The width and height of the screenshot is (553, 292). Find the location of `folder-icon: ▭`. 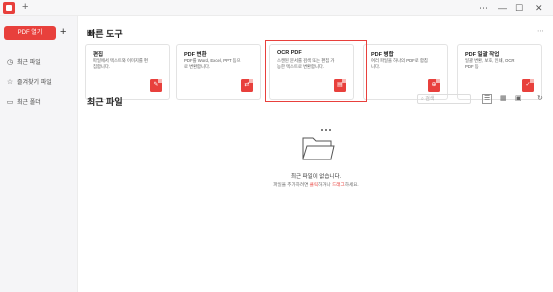

folder-icon: ▭ is located at coordinates (10, 102).